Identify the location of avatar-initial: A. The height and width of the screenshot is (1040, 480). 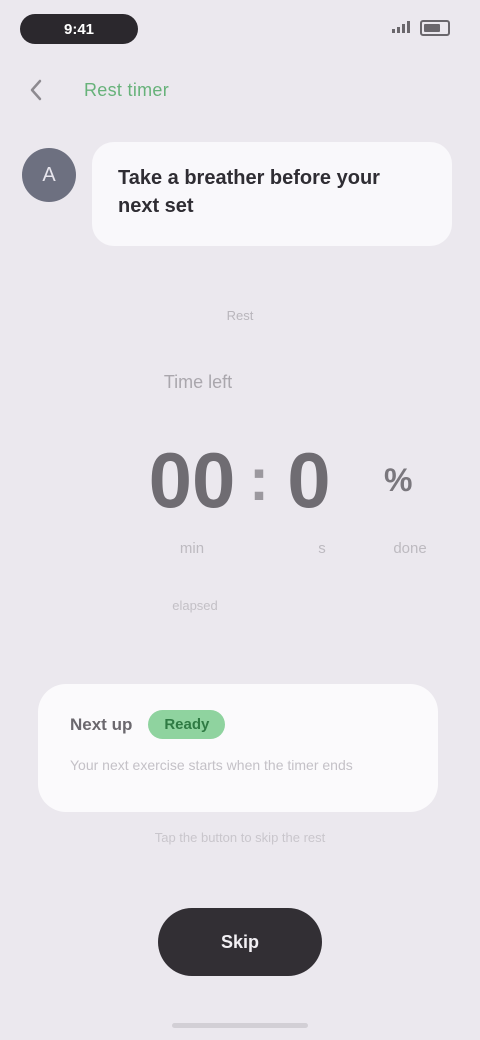
(49, 174).